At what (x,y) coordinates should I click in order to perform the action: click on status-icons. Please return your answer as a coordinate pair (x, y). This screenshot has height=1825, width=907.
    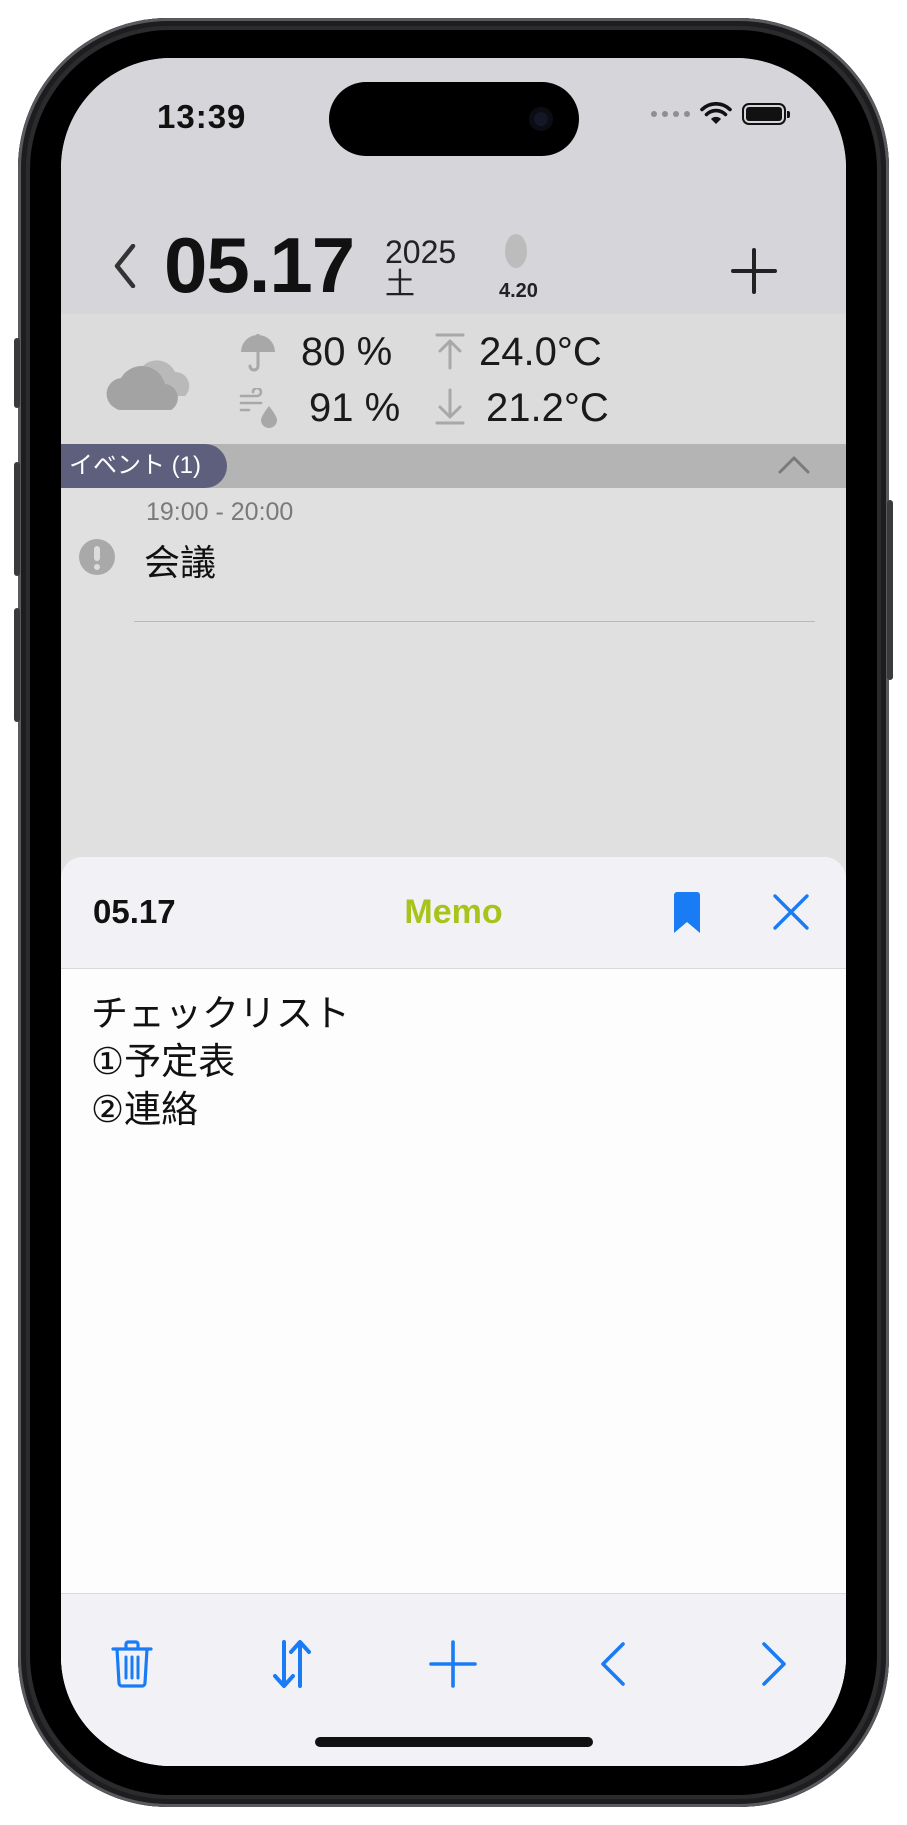
    Looking at the image, I should click on (720, 114).